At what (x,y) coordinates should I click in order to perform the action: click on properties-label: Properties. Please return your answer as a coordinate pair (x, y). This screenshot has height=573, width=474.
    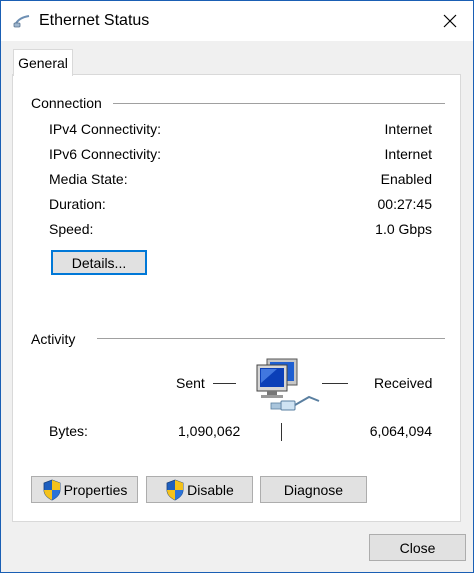
    Looking at the image, I should click on (95, 489).